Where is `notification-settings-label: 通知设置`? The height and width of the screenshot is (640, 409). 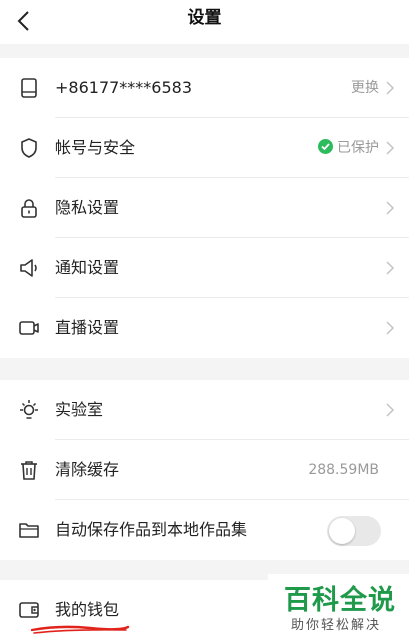 notification-settings-label: 通知设置 is located at coordinates (87, 267).